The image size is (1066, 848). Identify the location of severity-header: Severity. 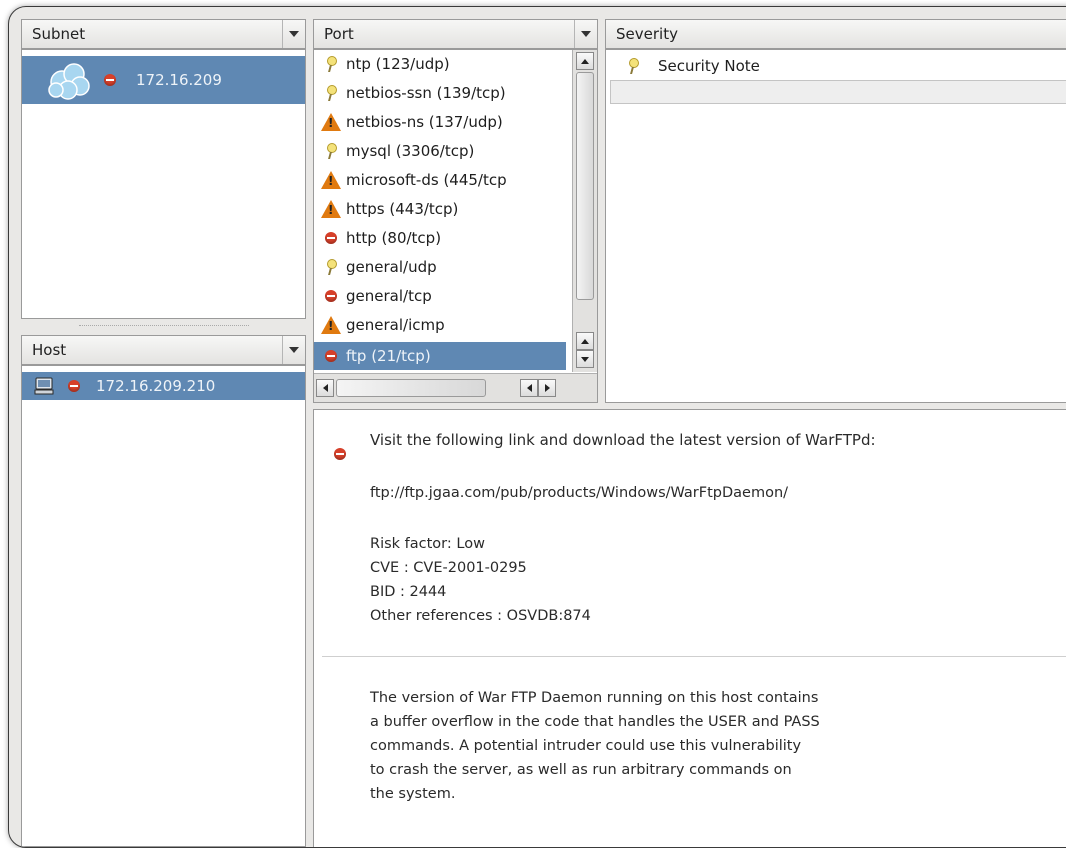
(835, 34).